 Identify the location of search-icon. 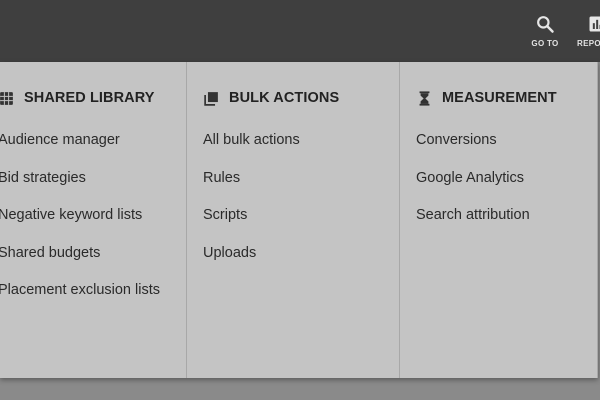
(545, 24).